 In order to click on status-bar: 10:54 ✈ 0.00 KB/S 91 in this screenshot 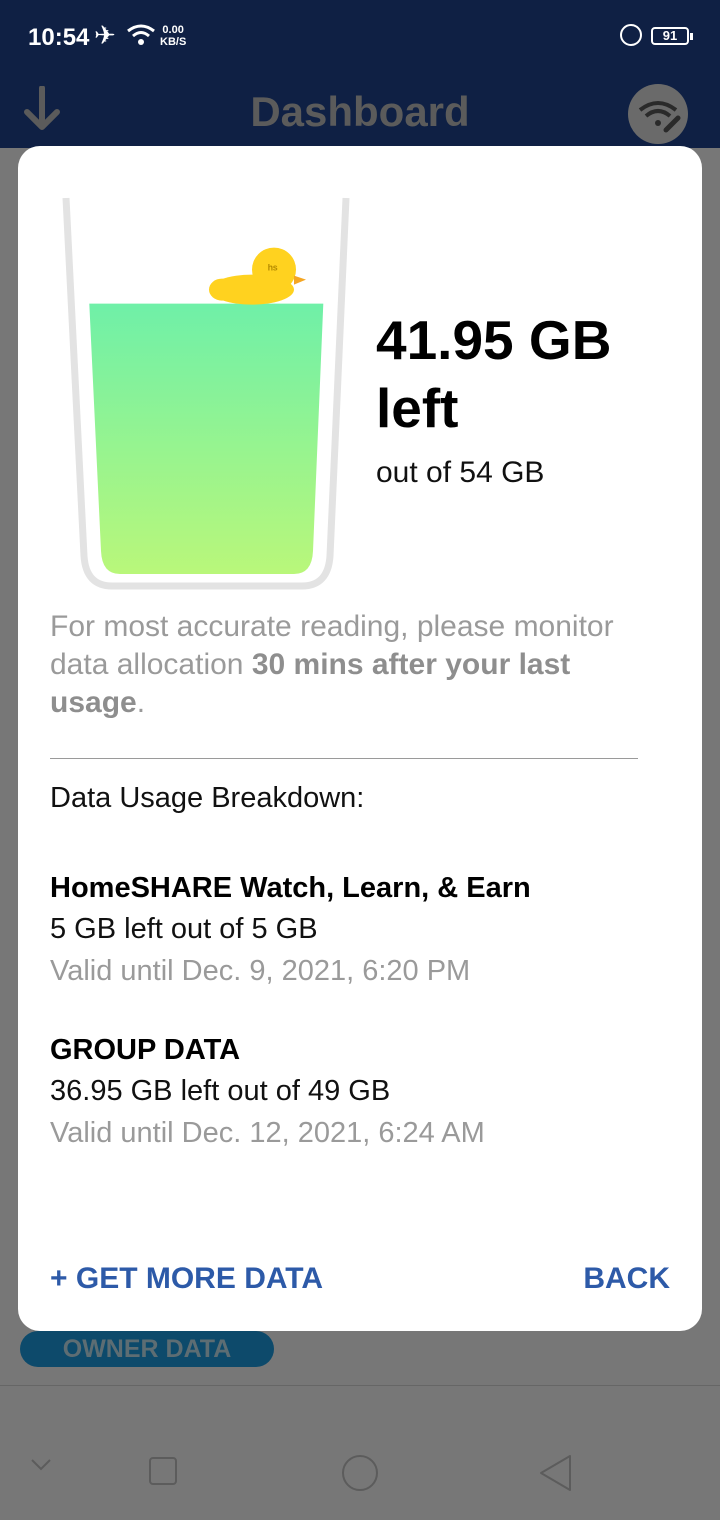, I will do `click(360, 36)`.